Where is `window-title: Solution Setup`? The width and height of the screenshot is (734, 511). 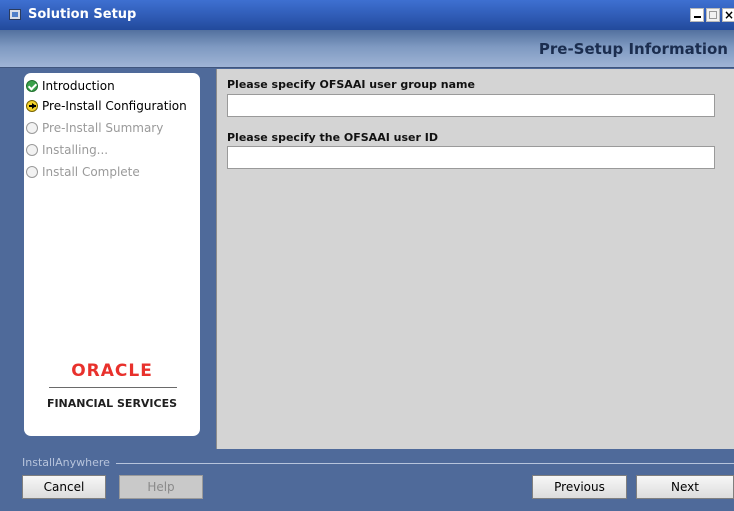 window-title: Solution Setup is located at coordinates (82, 14).